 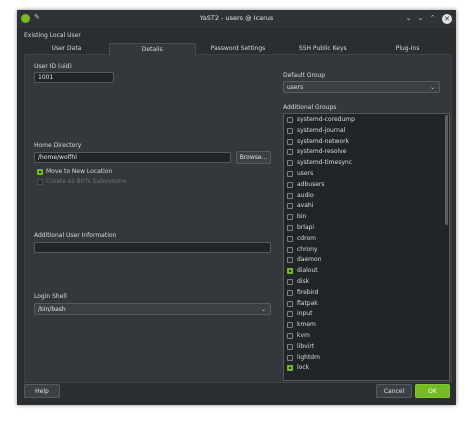 I want to click on maximize-icon: ⌃, so click(x=432, y=18).